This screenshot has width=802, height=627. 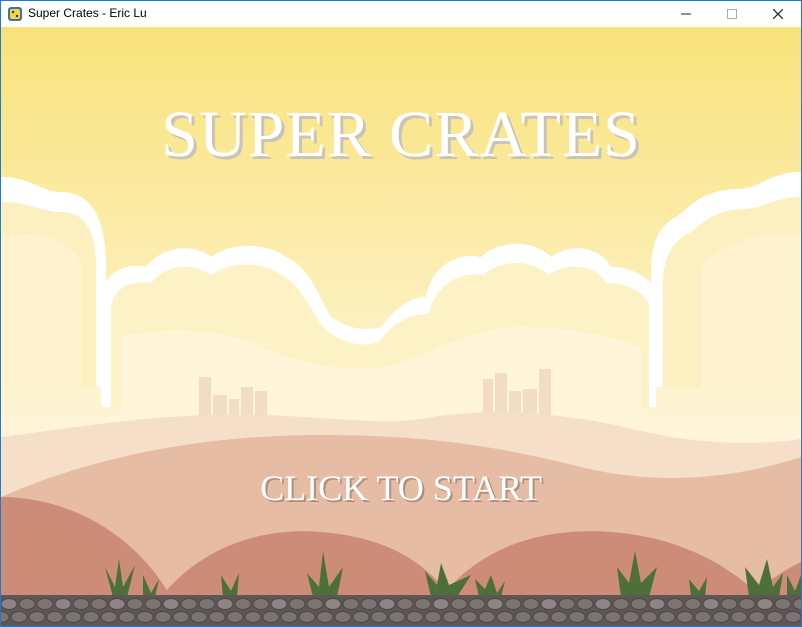 What do you see at coordinates (401, 134) in the screenshot?
I see `game-title: SUPER CRATES` at bounding box center [401, 134].